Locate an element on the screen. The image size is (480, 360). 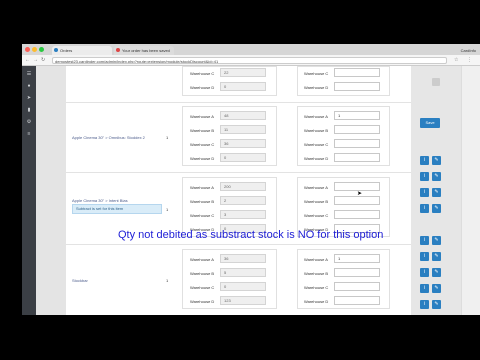
product-name: Stockbar is located at coordinates (119, 280).